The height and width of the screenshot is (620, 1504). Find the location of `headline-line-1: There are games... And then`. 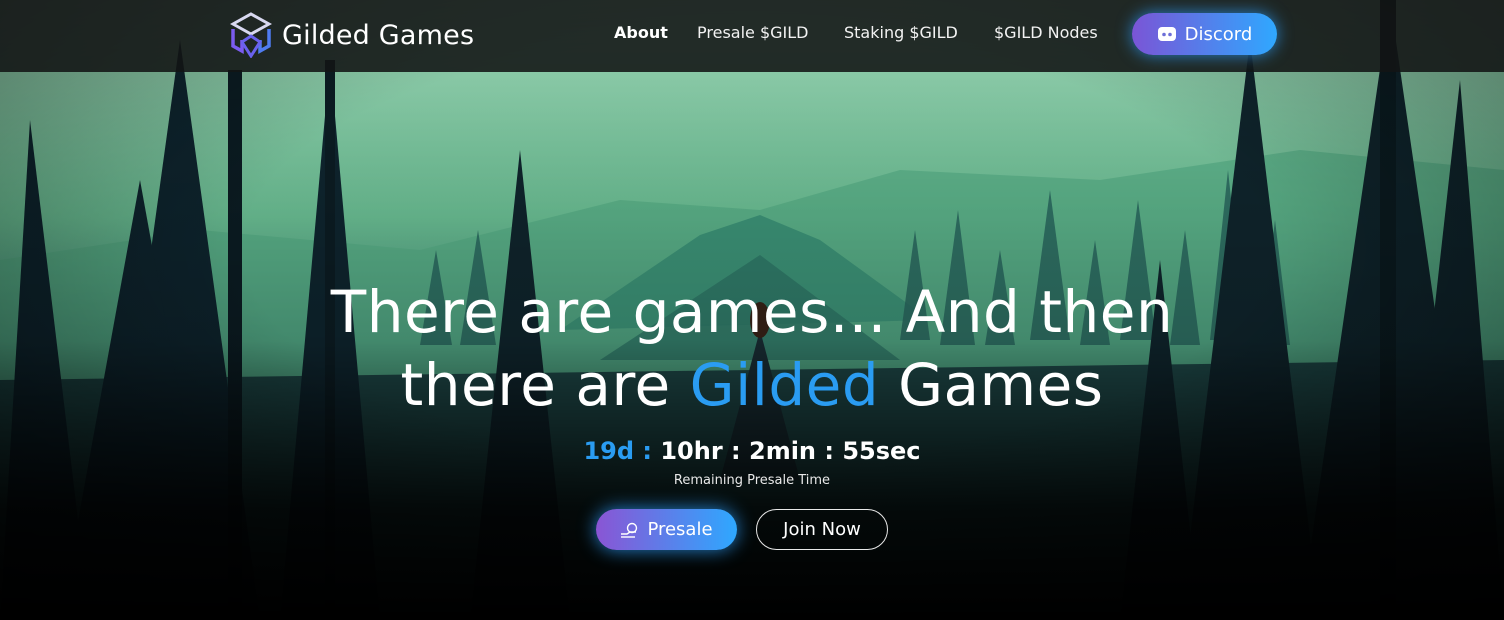

headline-line-1: There are games... And then is located at coordinates (752, 312).